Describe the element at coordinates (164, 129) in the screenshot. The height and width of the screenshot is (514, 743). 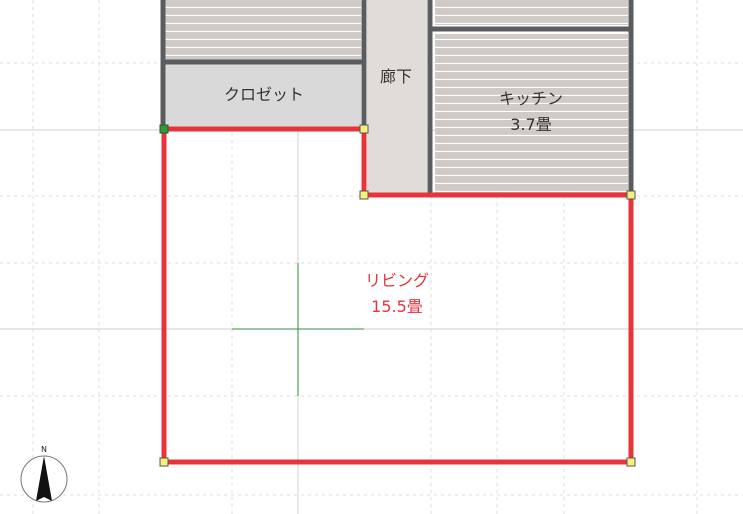
I see `vertex-handle-start` at that location.